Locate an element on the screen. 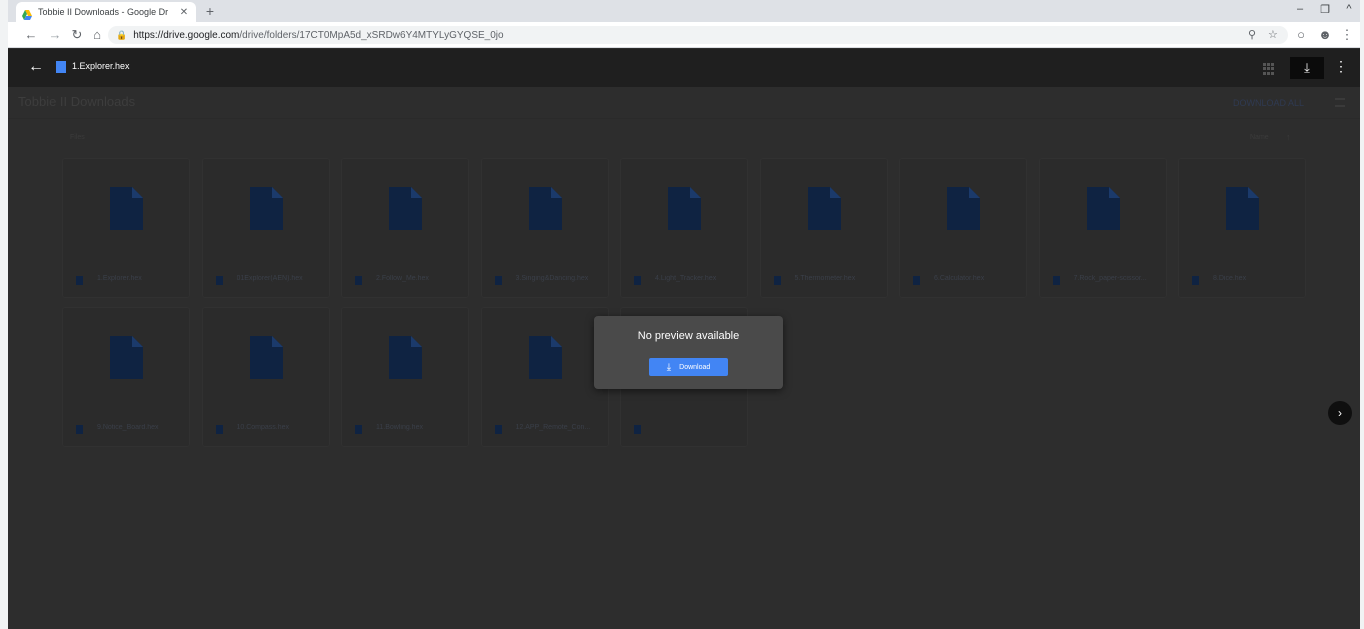 This screenshot has height=629, width=1364. file-name: 1.Explorer.hex is located at coordinates (119, 278).